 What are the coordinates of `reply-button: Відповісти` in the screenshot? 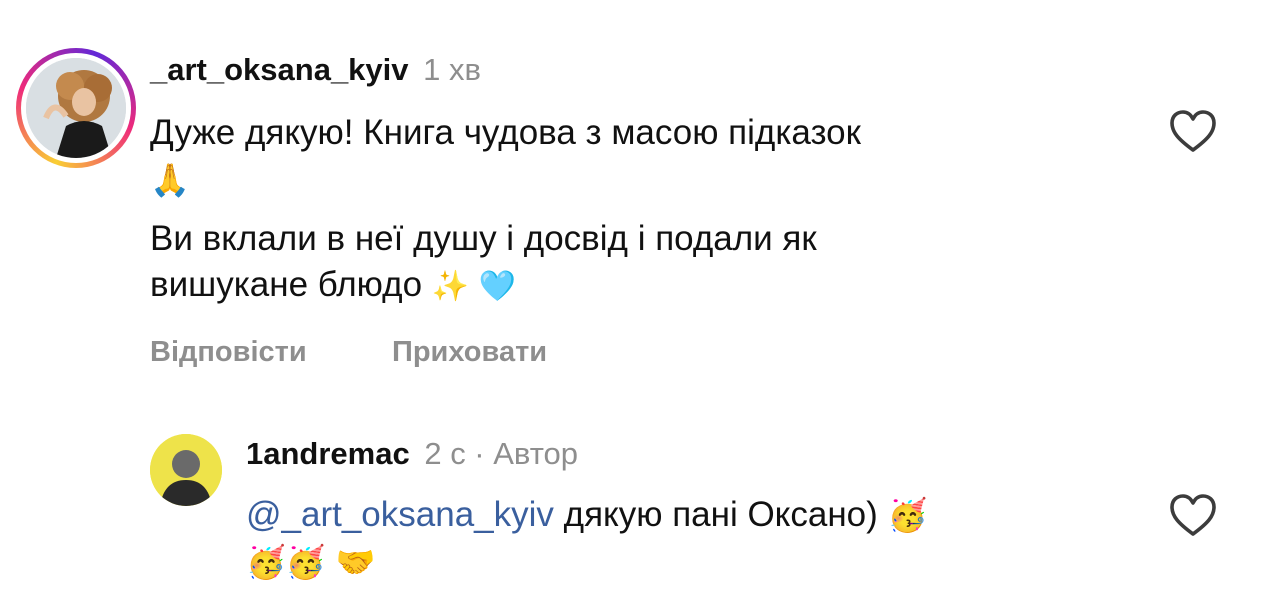 It's located at (228, 352).